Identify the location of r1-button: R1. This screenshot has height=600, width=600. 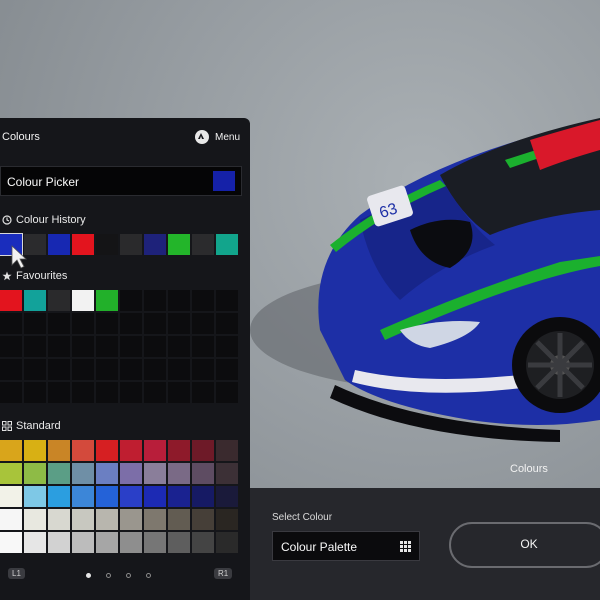
(223, 573).